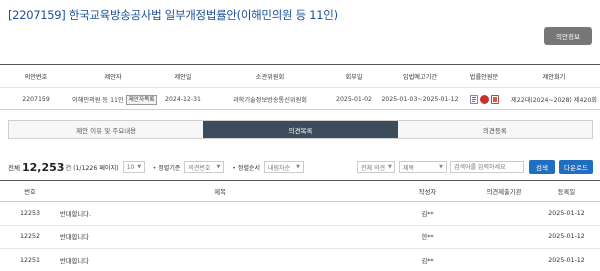 This screenshot has width=600, height=271. Describe the element at coordinates (554, 100) in the screenshot. I see `session: 제22대(2024~2028) 제420회` at that location.